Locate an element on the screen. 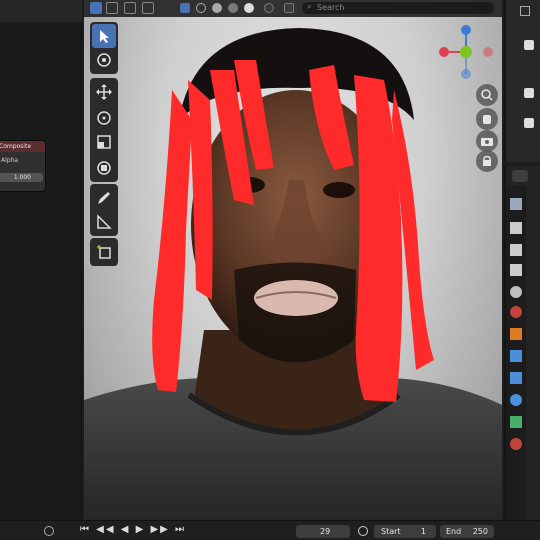  scale-icon is located at coordinates (104, 142).